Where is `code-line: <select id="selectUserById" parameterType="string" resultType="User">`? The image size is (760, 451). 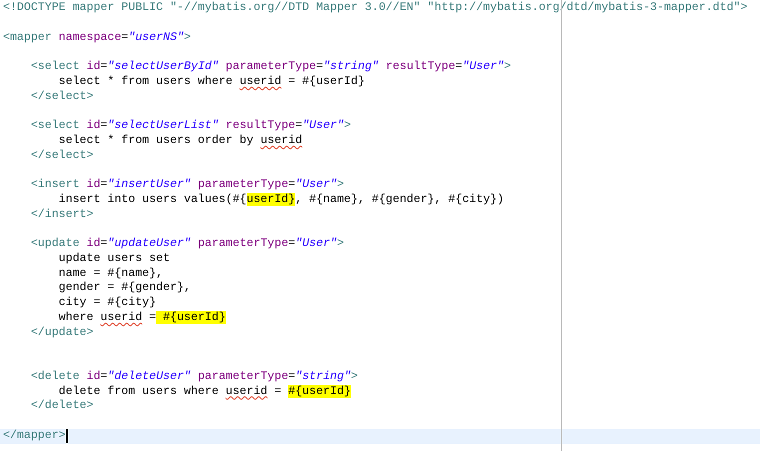 code-line: <select id="selectUserById" parameterType="string" resultType="User"> is located at coordinates (270, 67).